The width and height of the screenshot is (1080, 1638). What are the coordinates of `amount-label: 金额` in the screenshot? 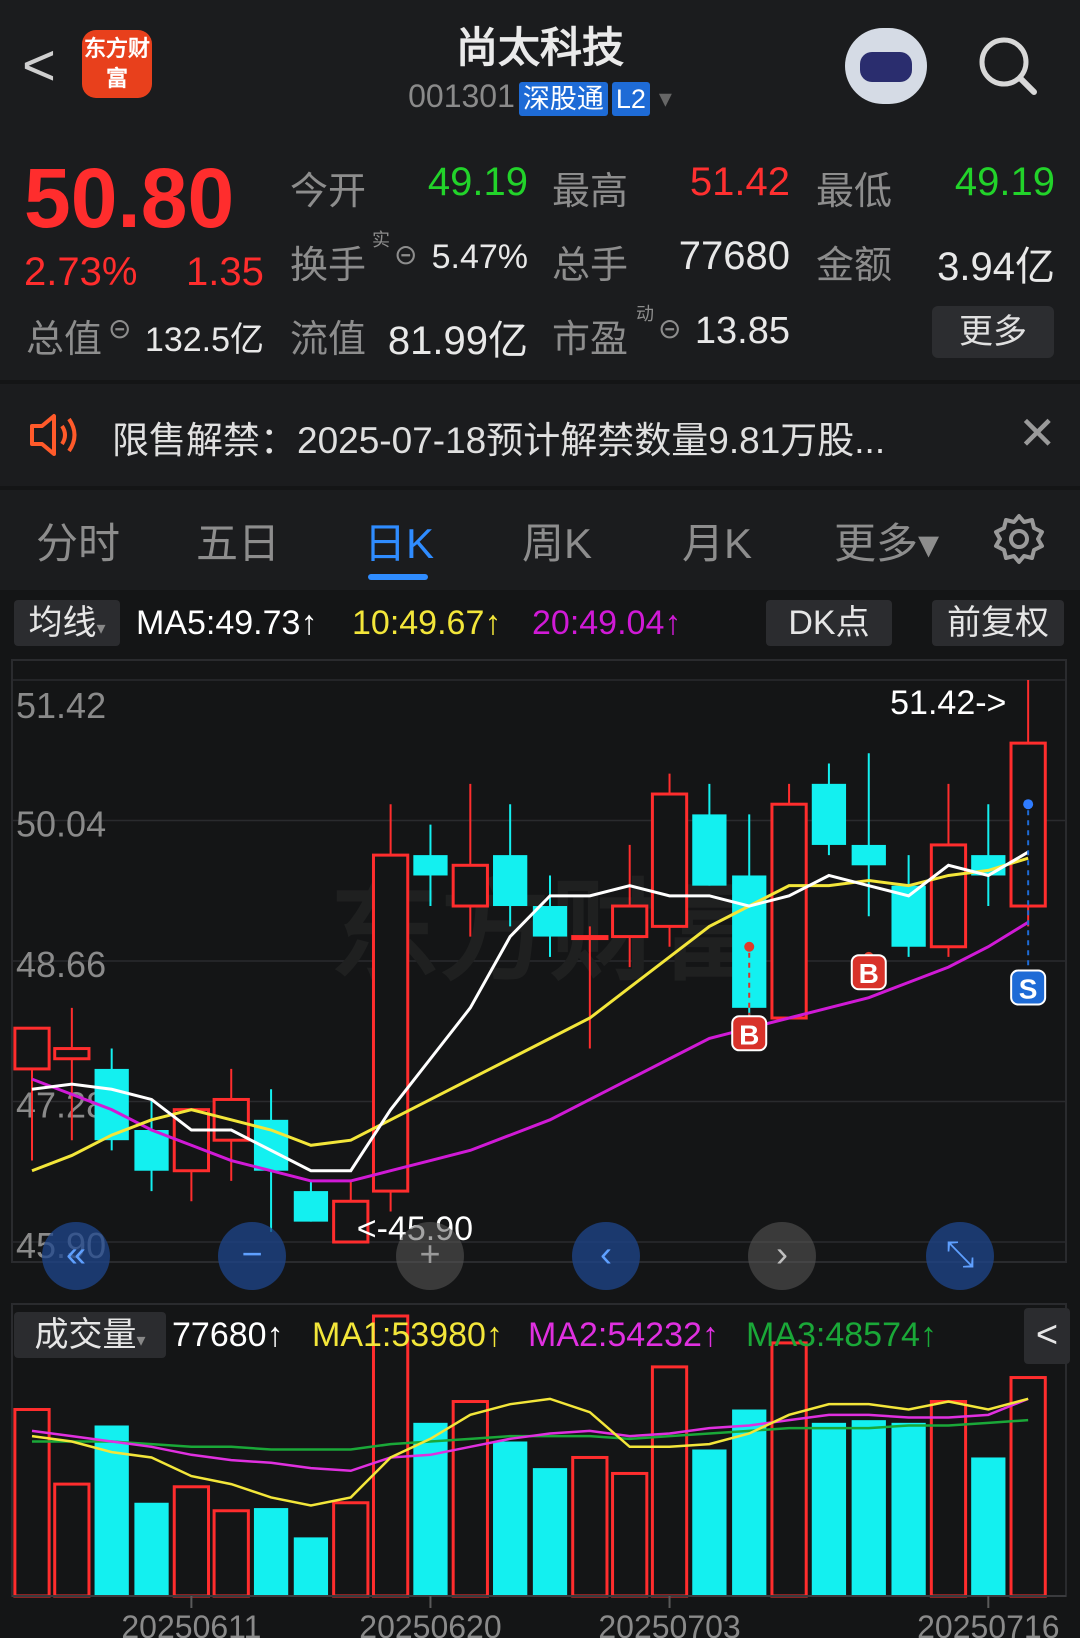 It's located at (854, 266).